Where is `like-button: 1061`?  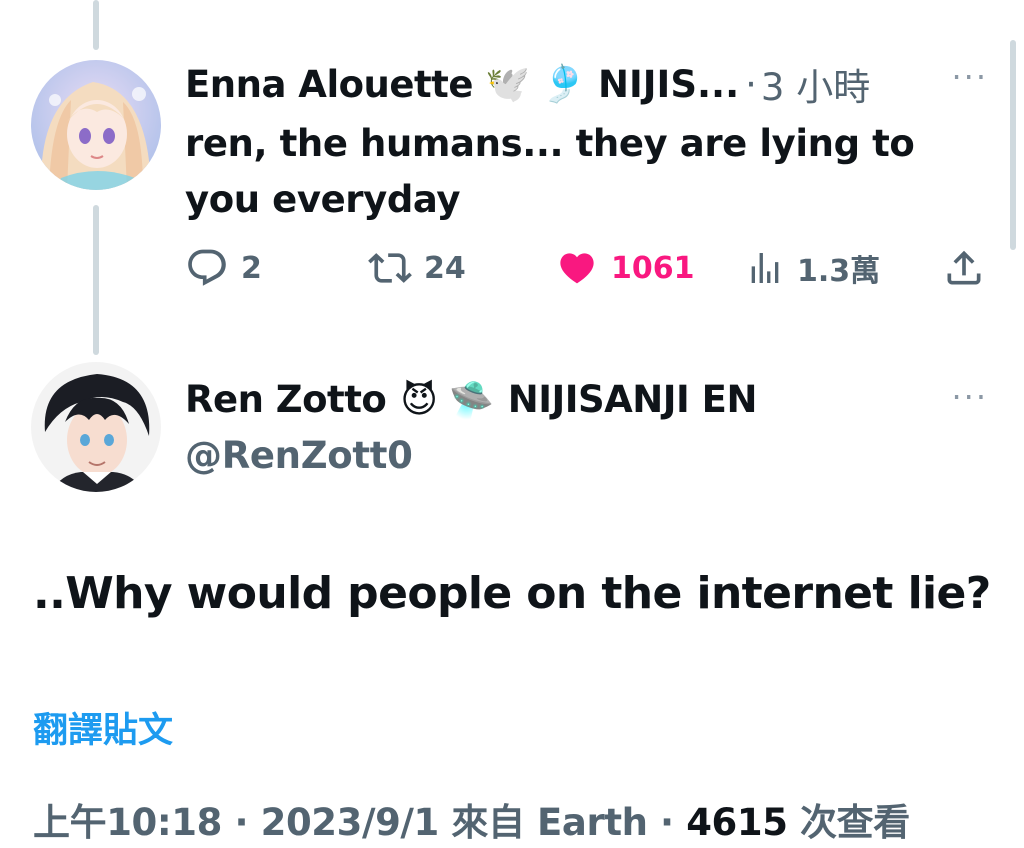 like-button: 1061 is located at coordinates (625, 268).